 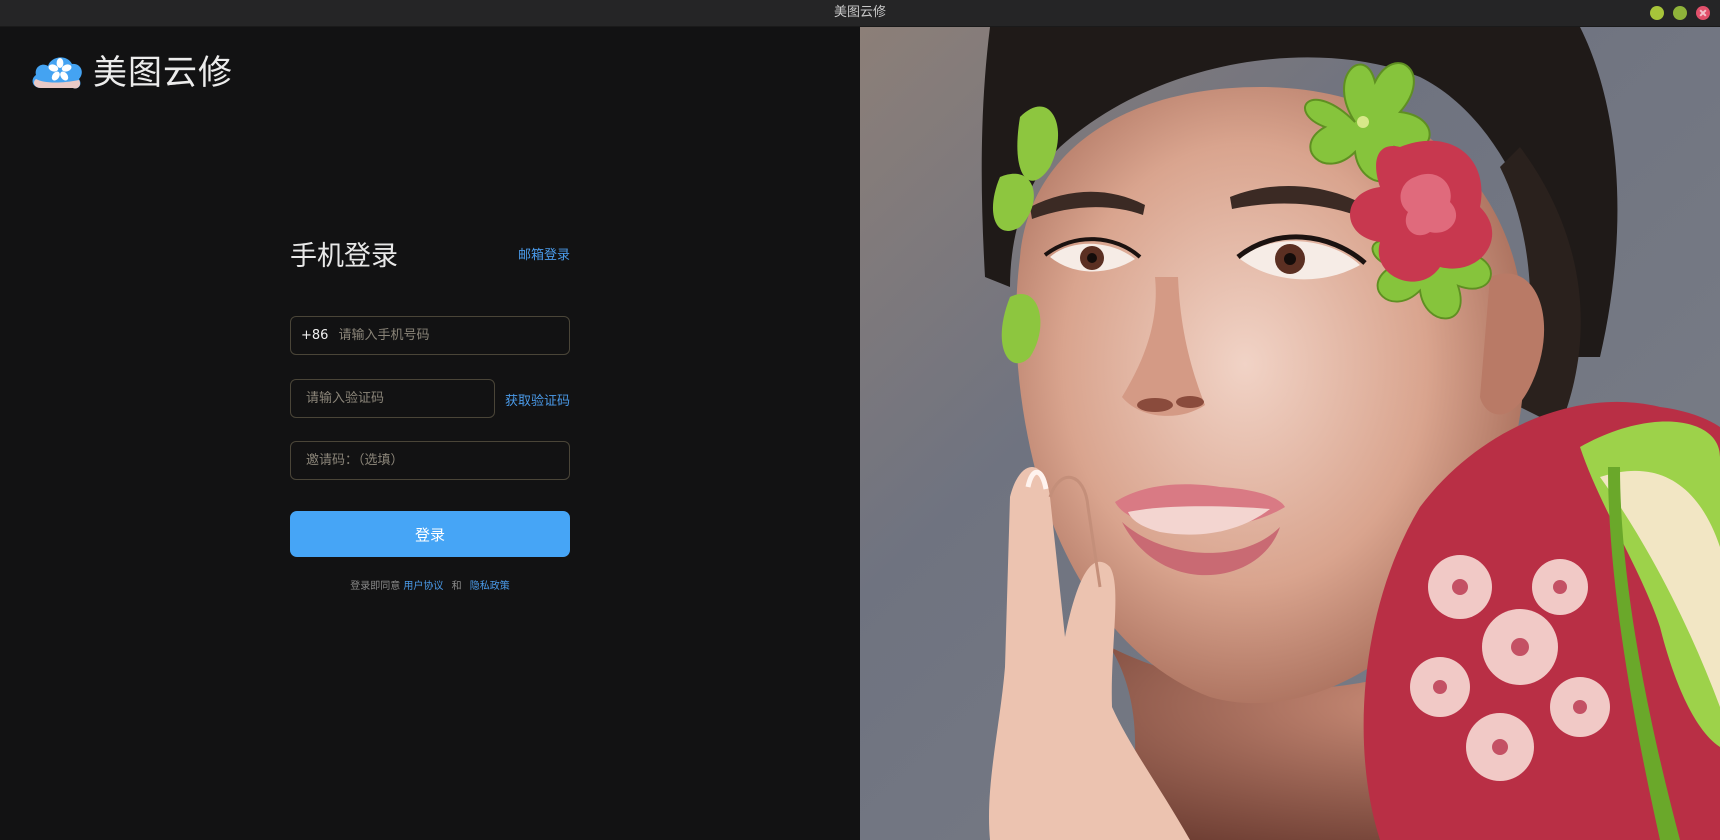 I want to click on verification-code-input, so click(x=400, y=398).